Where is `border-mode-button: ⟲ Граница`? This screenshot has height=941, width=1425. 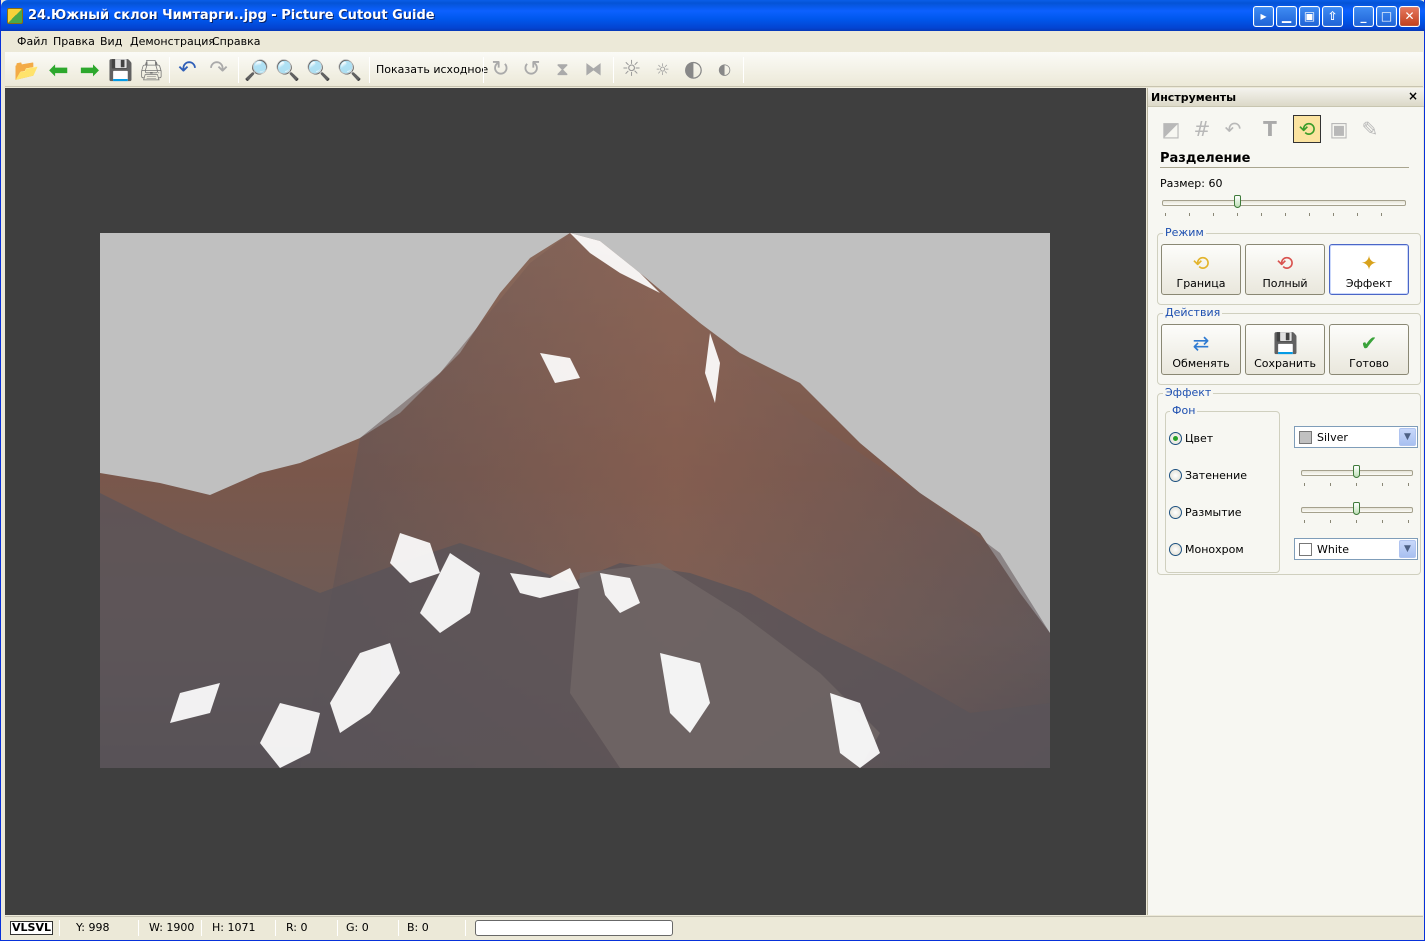
border-mode-button: ⟲ Граница is located at coordinates (1201, 269).